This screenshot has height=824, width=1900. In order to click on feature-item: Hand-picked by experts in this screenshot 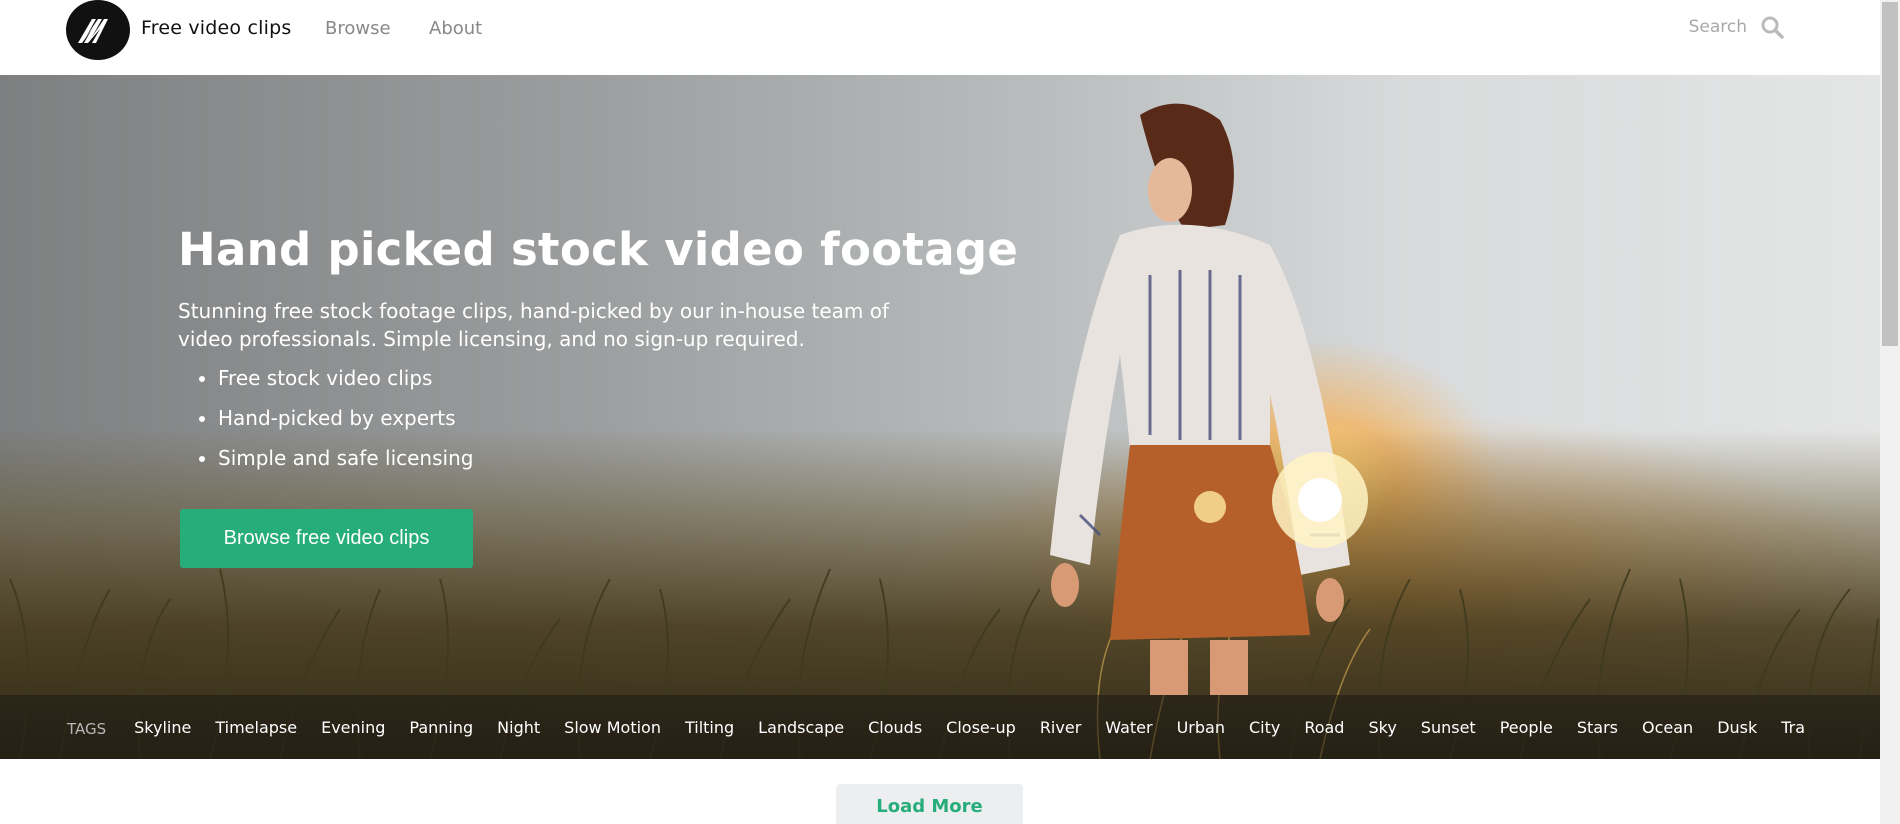, I will do `click(345, 418)`.